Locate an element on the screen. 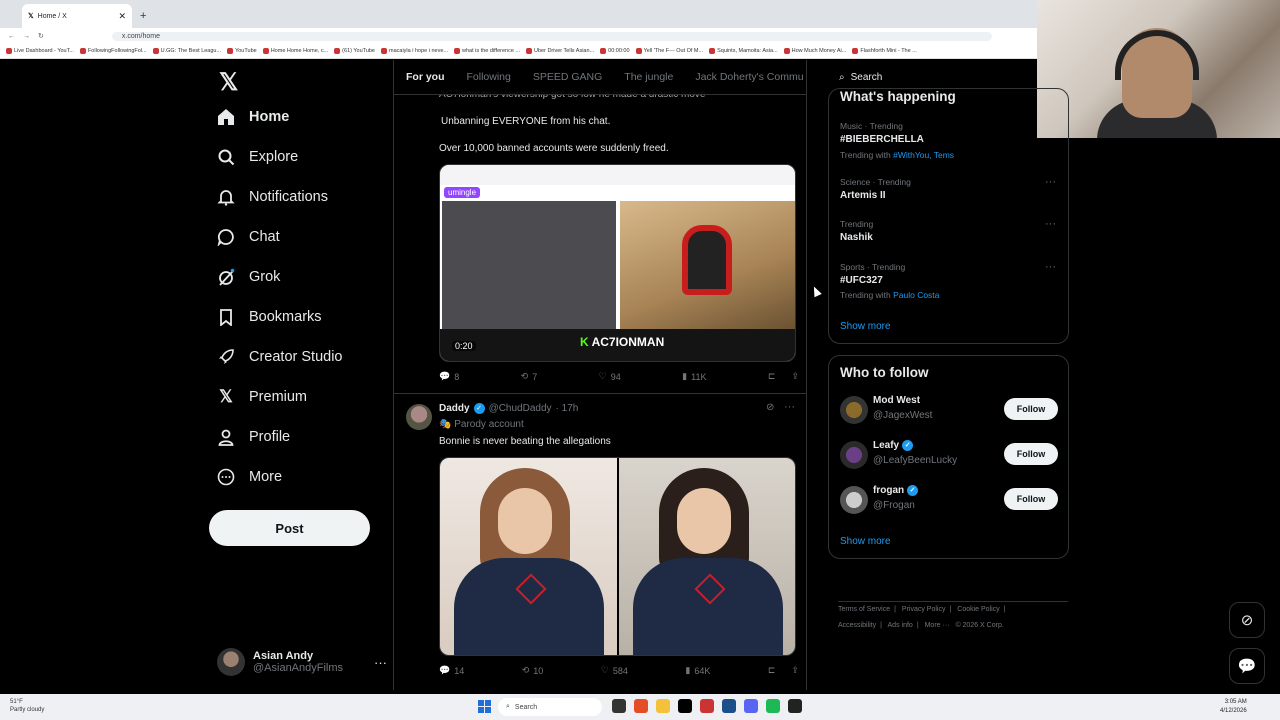 Image resolution: width=1280 pixels, height=720 pixels. weather-widget: 51°F Partly cloudy is located at coordinates (27, 706).